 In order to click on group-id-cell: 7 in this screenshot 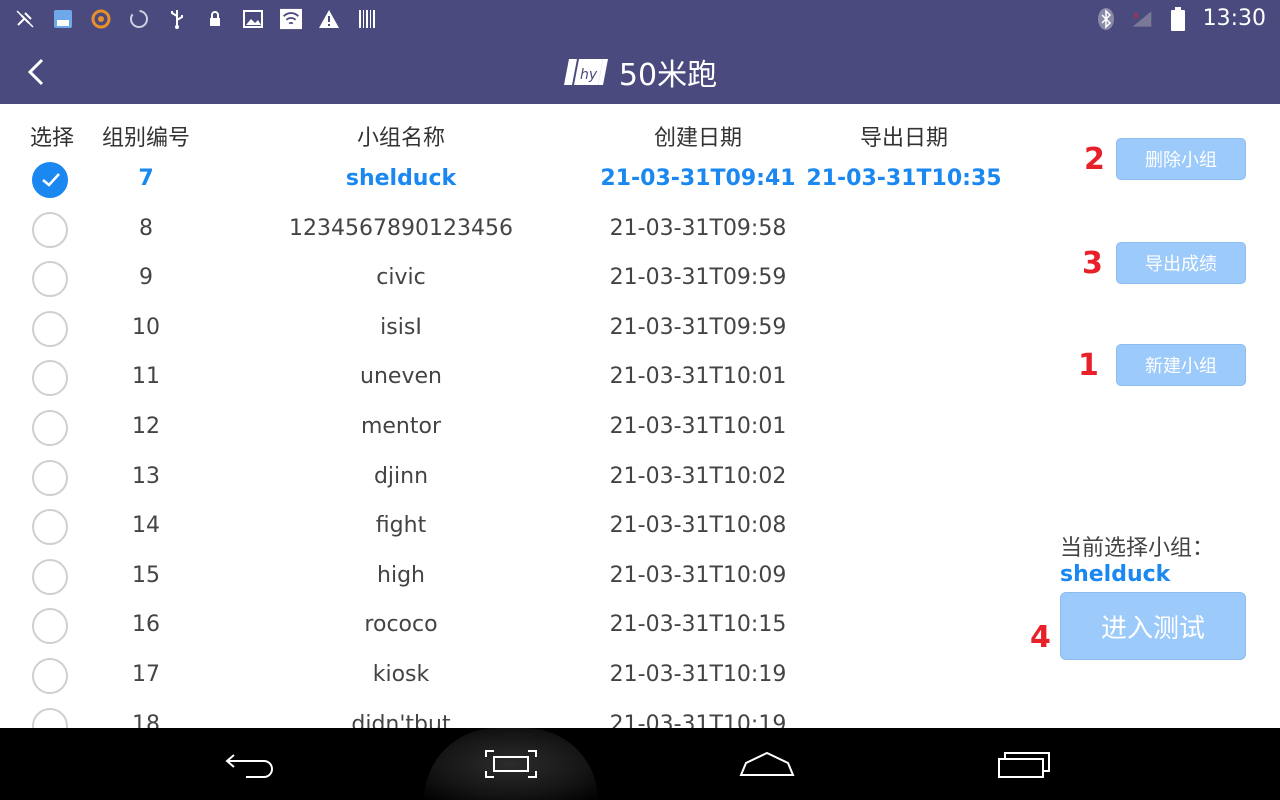, I will do `click(146, 178)`.